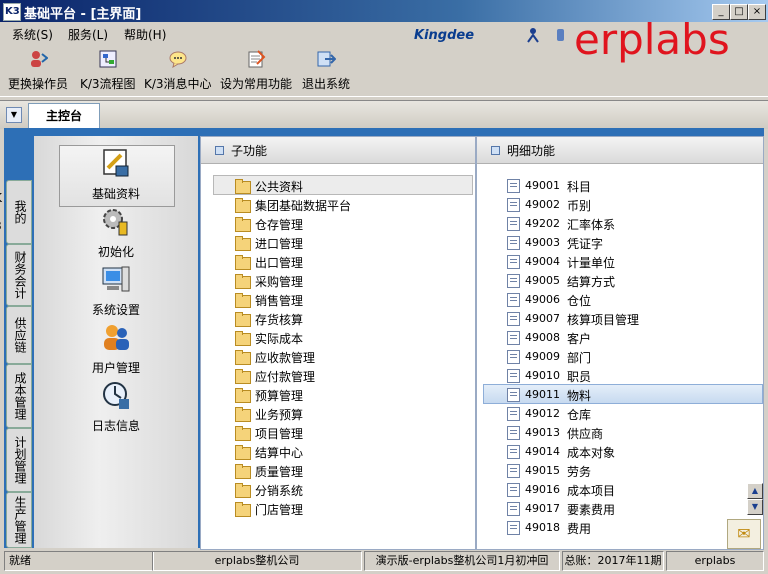 This screenshot has height=574, width=768. I want to click on nav-log-info: 日志信息, so click(116, 410).